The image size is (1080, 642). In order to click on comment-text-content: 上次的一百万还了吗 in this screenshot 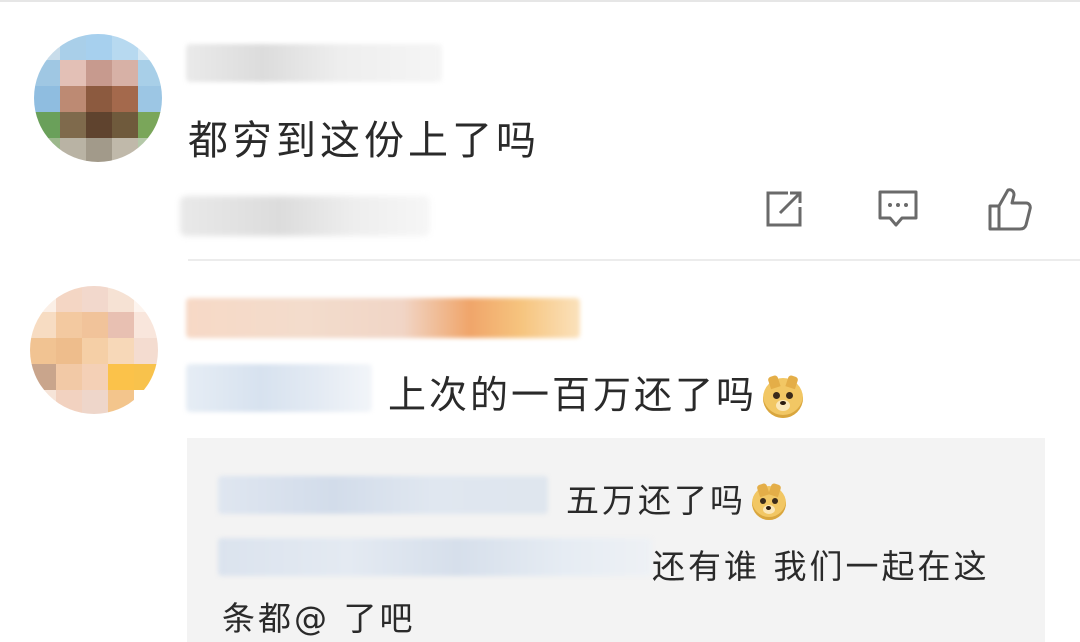, I will do `click(573, 395)`.